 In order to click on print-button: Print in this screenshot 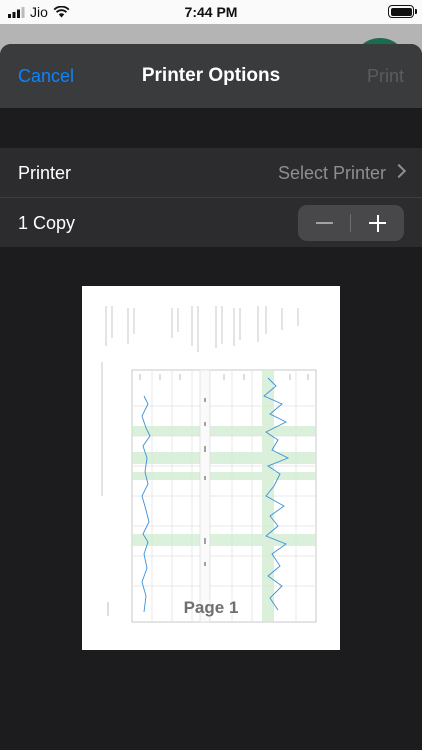, I will do `click(385, 76)`.